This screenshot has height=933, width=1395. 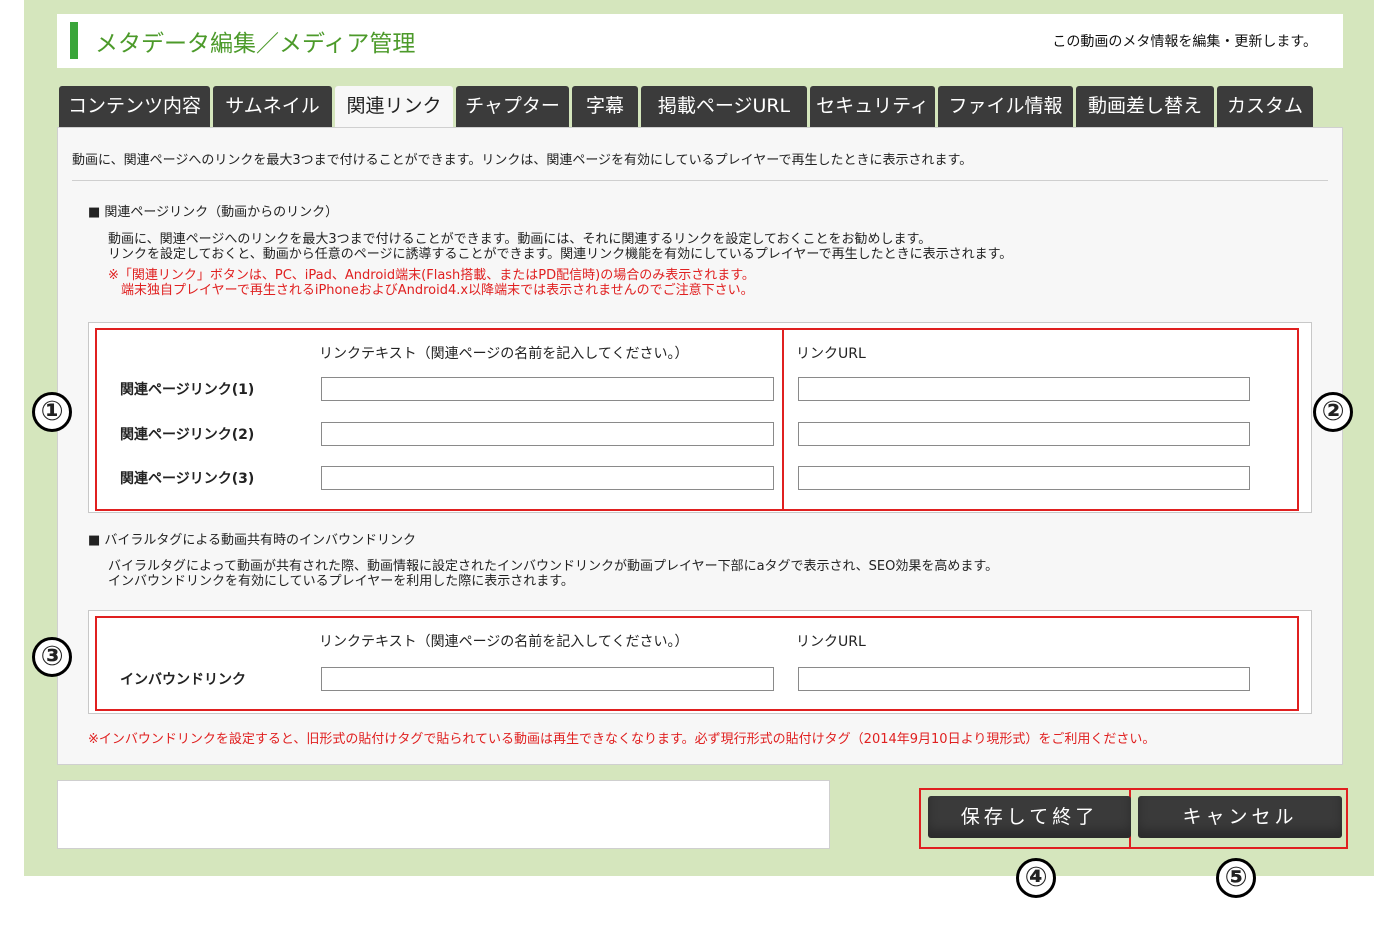 What do you see at coordinates (1040, 419) in the screenshot?
I see `highlight-box-link-url` at bounding box center [1040, 419].